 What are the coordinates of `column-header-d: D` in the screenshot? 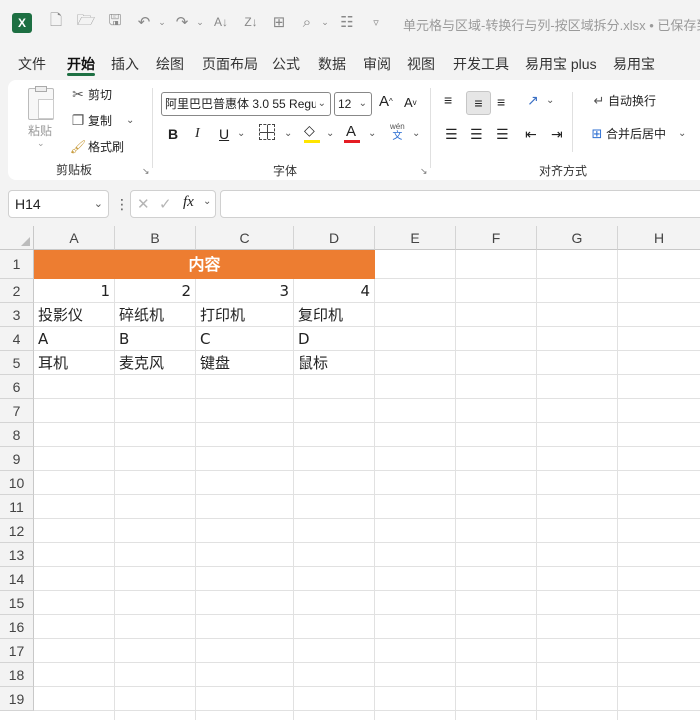 It's located at (334, 238).